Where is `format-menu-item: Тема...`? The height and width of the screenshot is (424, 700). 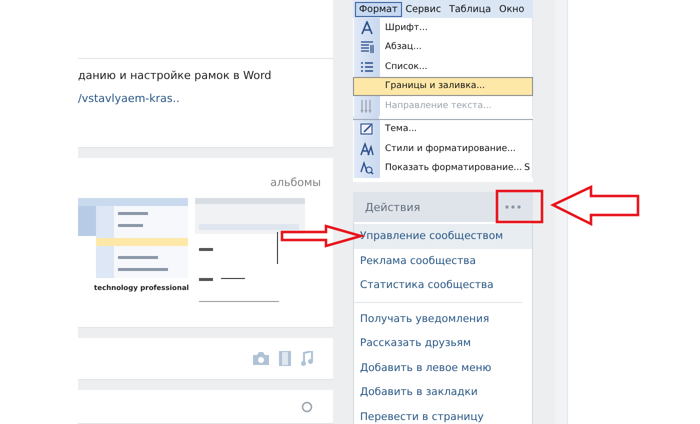 format-menu-item: Тема... is located at coordinates (443, 129).